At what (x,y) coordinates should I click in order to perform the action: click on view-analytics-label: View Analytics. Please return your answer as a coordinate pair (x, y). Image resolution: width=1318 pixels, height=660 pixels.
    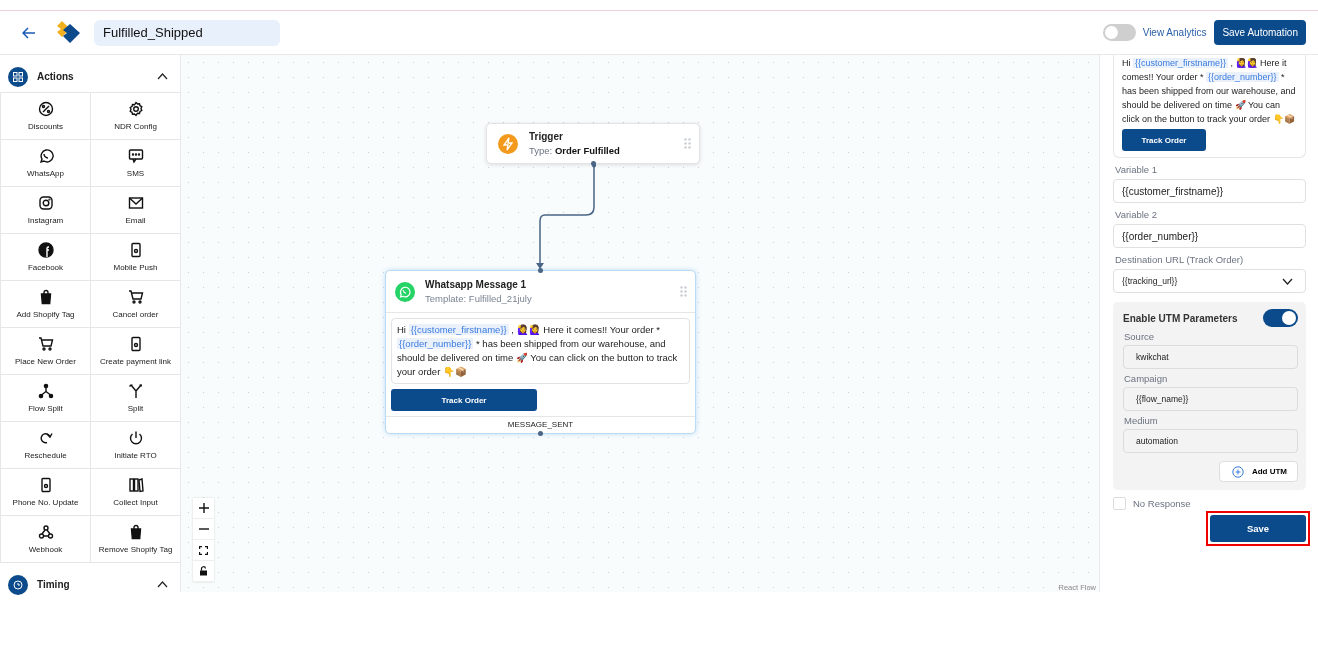
    Looking at the image, I should click on (1174, 32).